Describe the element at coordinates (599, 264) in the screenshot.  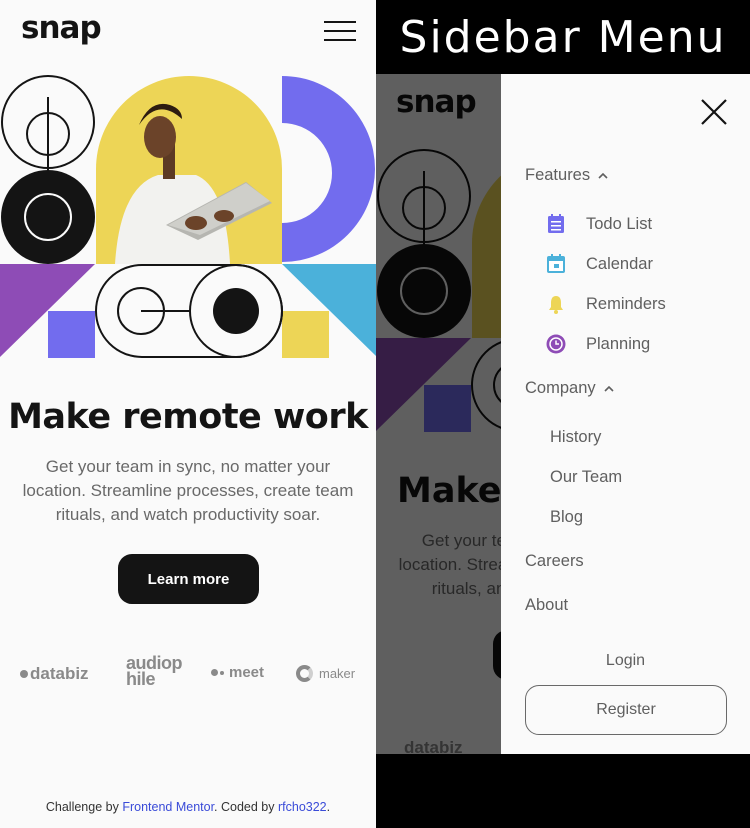
I see `nav-calendar: Calendar` at that location.